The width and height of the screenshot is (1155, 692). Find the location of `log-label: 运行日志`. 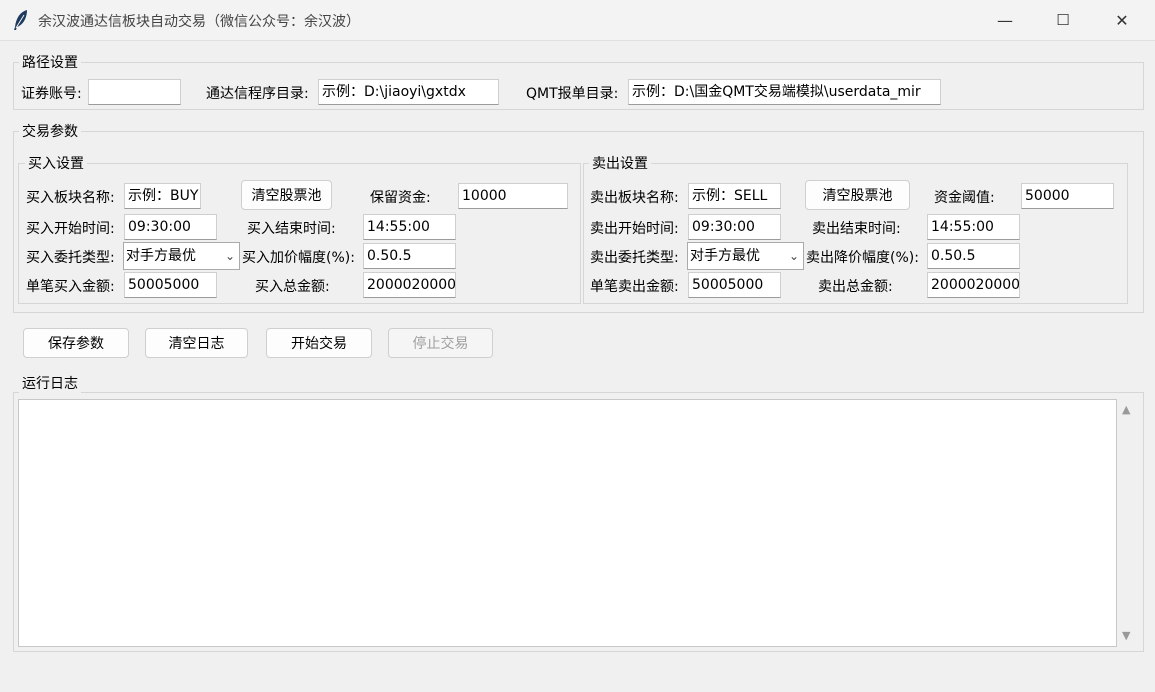

log-label: 运行日志 is located at coordinates (50, 383).